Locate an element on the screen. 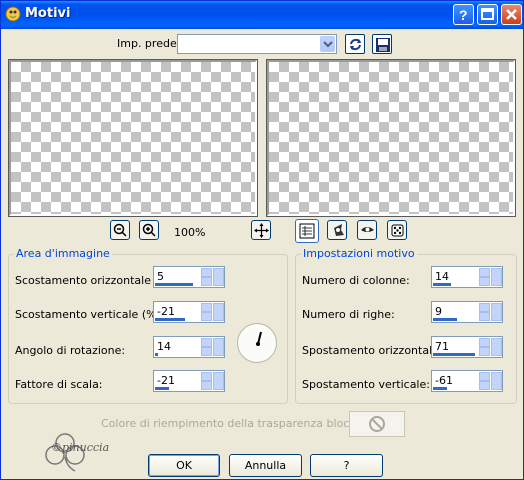 The width and height of the screenshot is (524, 480). v-offset-value: -21 is located at coordinates (166, 311).